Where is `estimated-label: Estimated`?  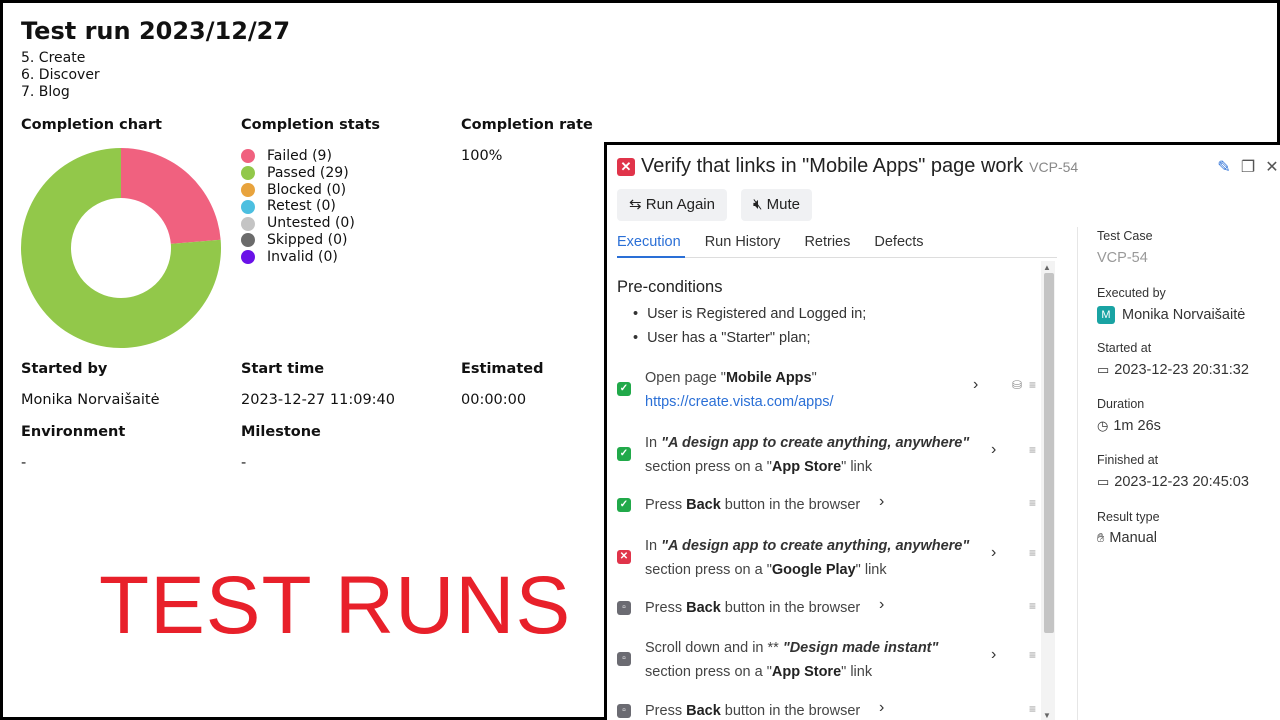 estimated-label: Estimated is located at coordinates (502, 369).